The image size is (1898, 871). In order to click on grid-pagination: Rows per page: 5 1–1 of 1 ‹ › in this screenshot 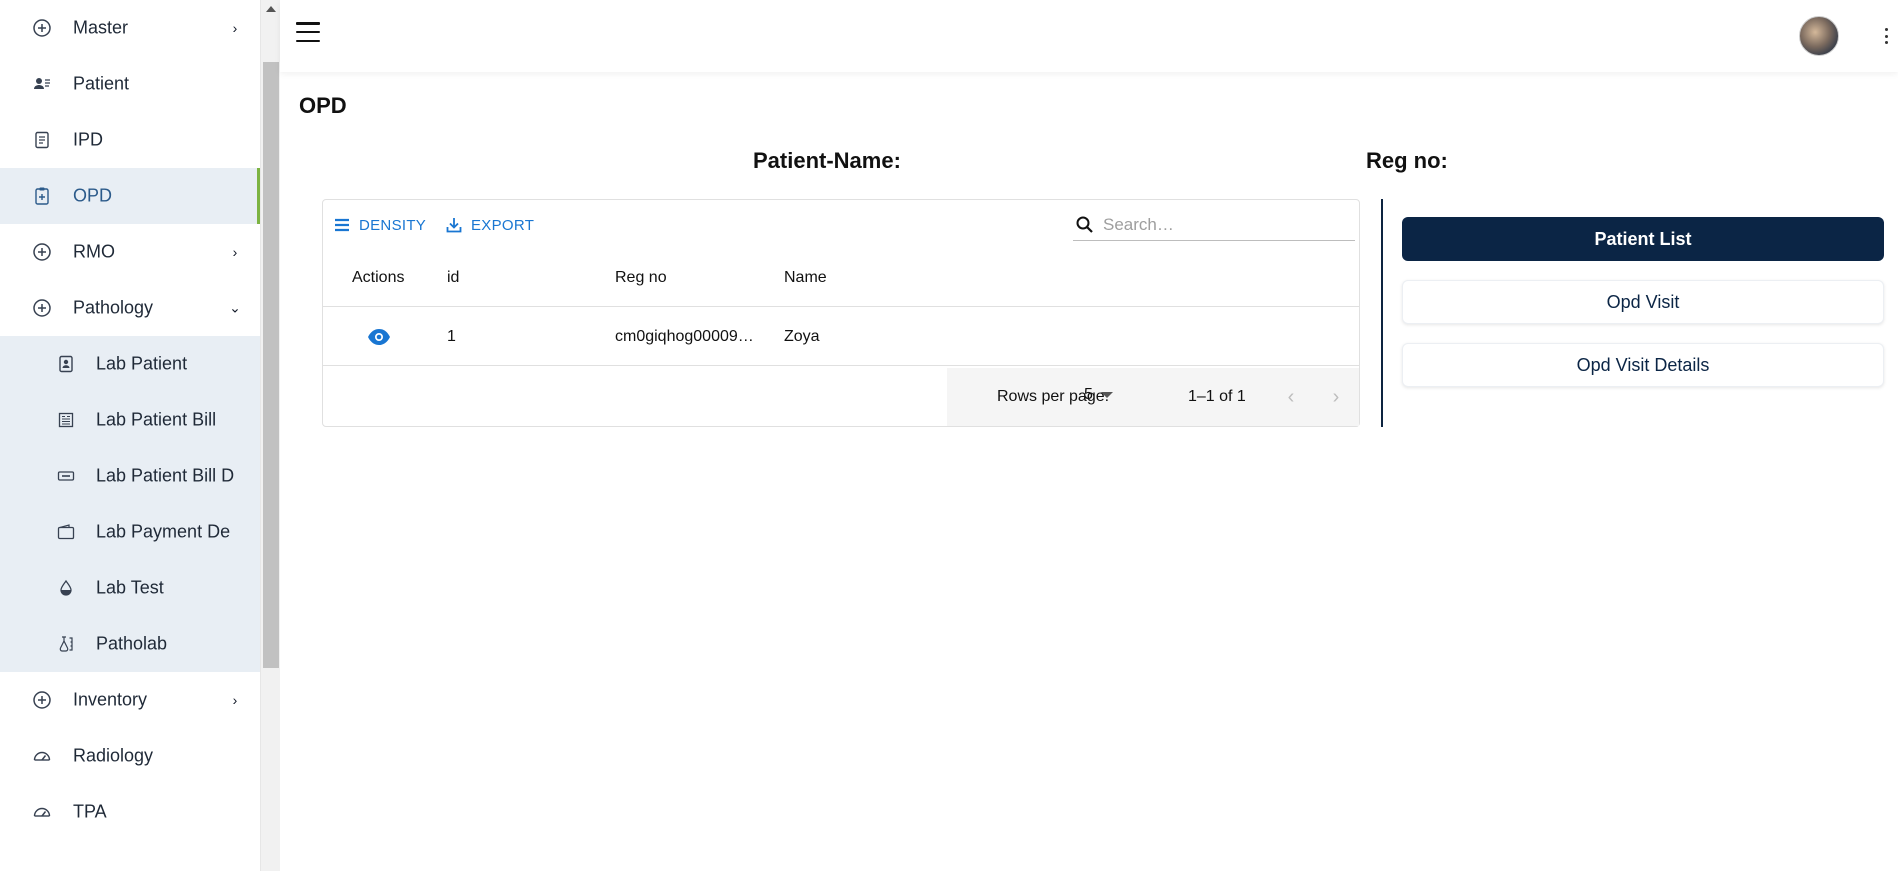, I will do `click(1153, 397)`.